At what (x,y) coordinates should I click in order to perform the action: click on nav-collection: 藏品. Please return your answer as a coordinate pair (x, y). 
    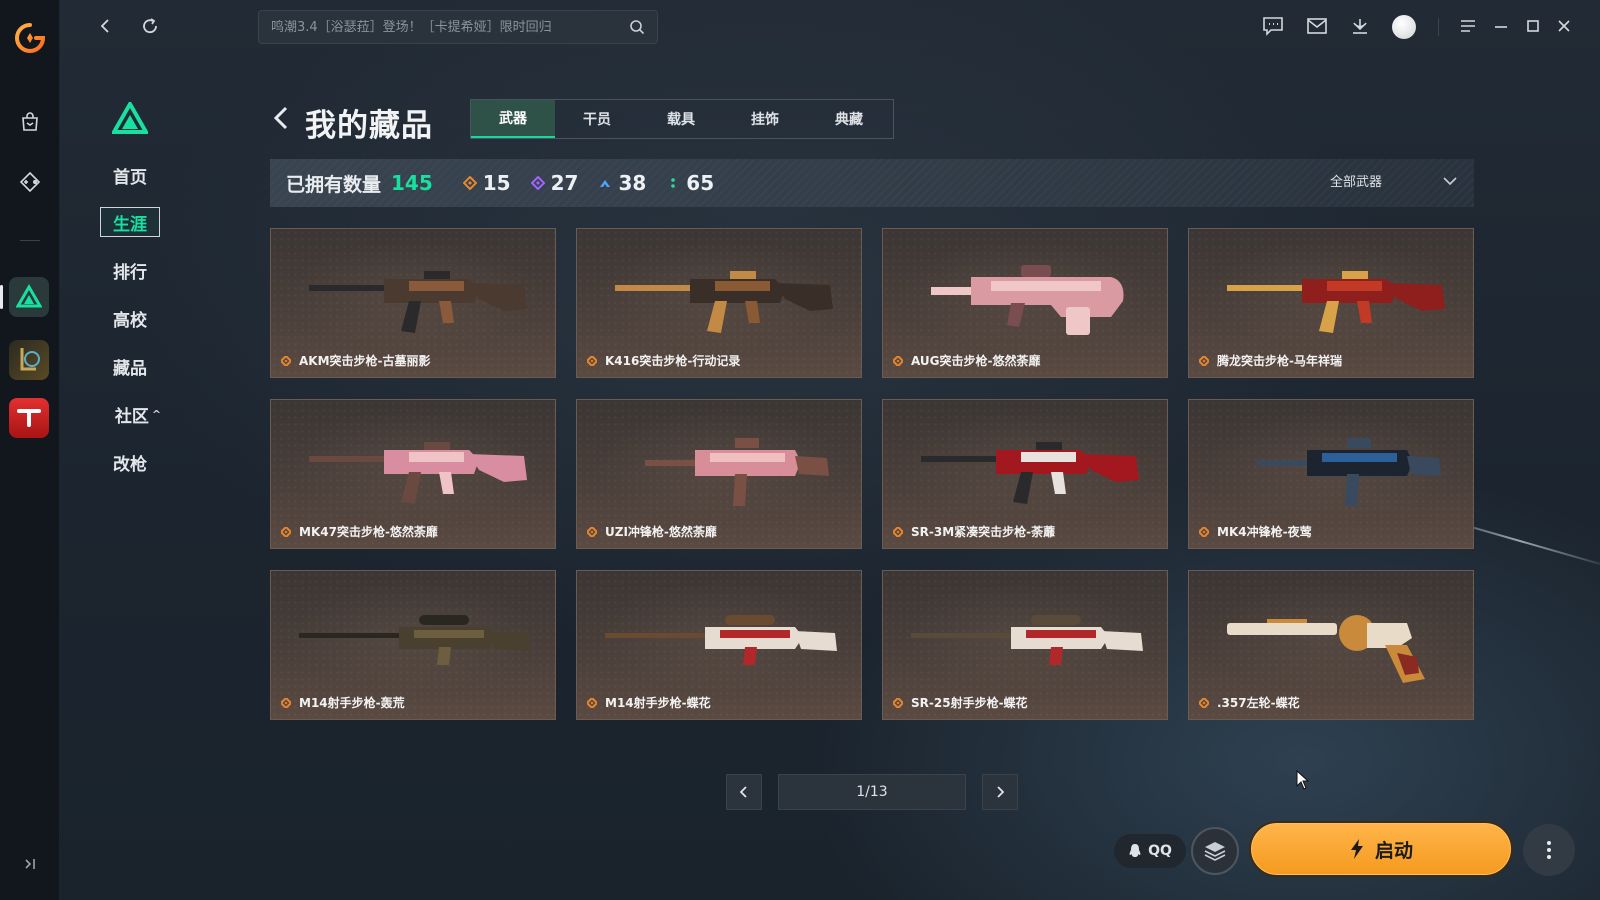
    Looking at the image, I should click on (130, 366).